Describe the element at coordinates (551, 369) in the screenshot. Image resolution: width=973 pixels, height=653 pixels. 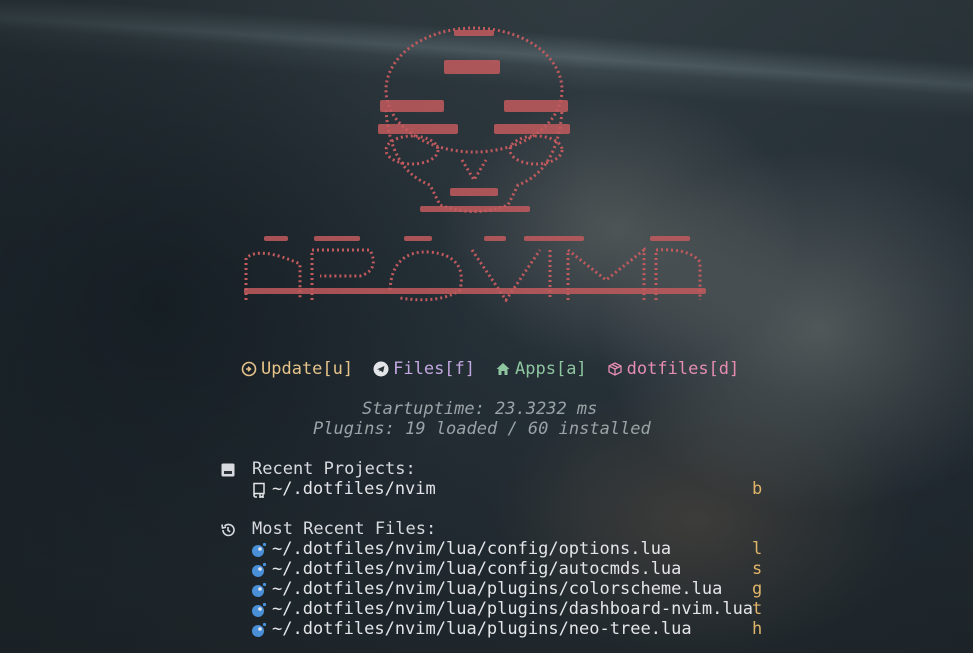
I see `apps-label: Apps[a]` at that location.